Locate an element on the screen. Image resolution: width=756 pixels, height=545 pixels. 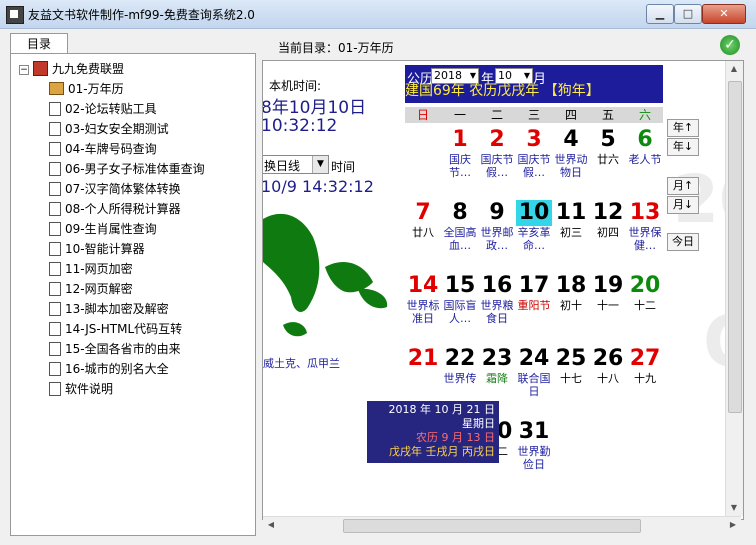
collapse-icon: − is located at coordinates (24, 69).